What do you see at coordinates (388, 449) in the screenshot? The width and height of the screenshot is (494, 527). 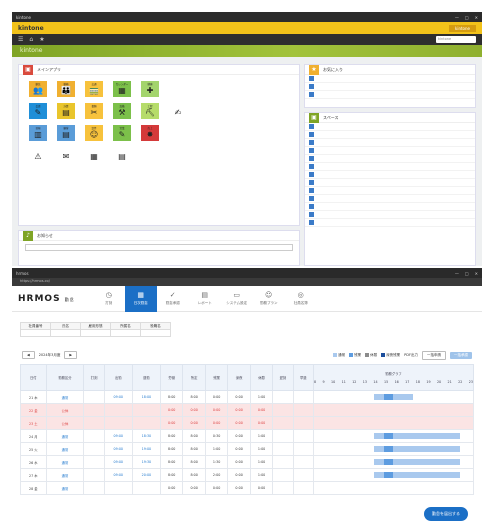 I see `overtime-bar` at bounding box center [388, 449].